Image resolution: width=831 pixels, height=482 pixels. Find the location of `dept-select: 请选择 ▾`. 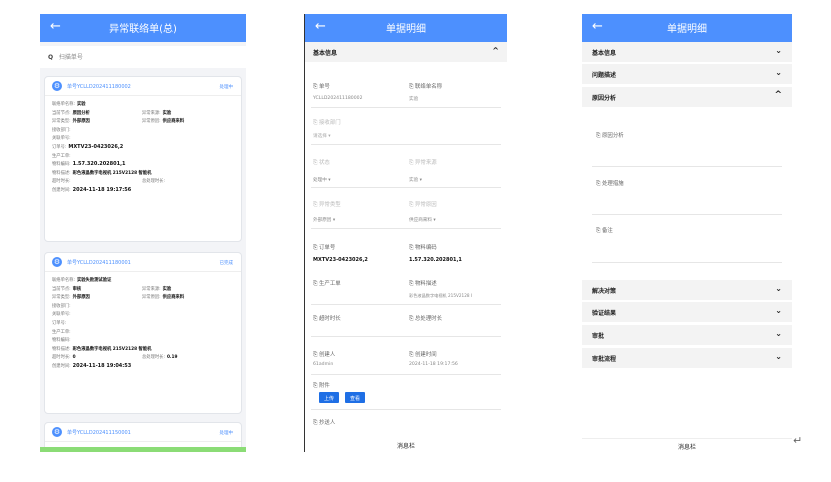

dept-select: 请选择 ▾ is located at coordinates (322, 136).